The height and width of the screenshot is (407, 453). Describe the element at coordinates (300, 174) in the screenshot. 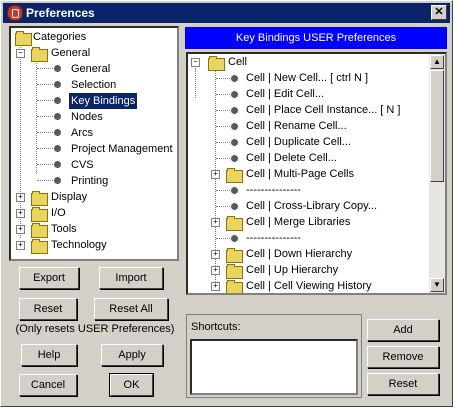

I see `key-tree-multi-page-cells: Cell | Multi-Page Cells` at that location.